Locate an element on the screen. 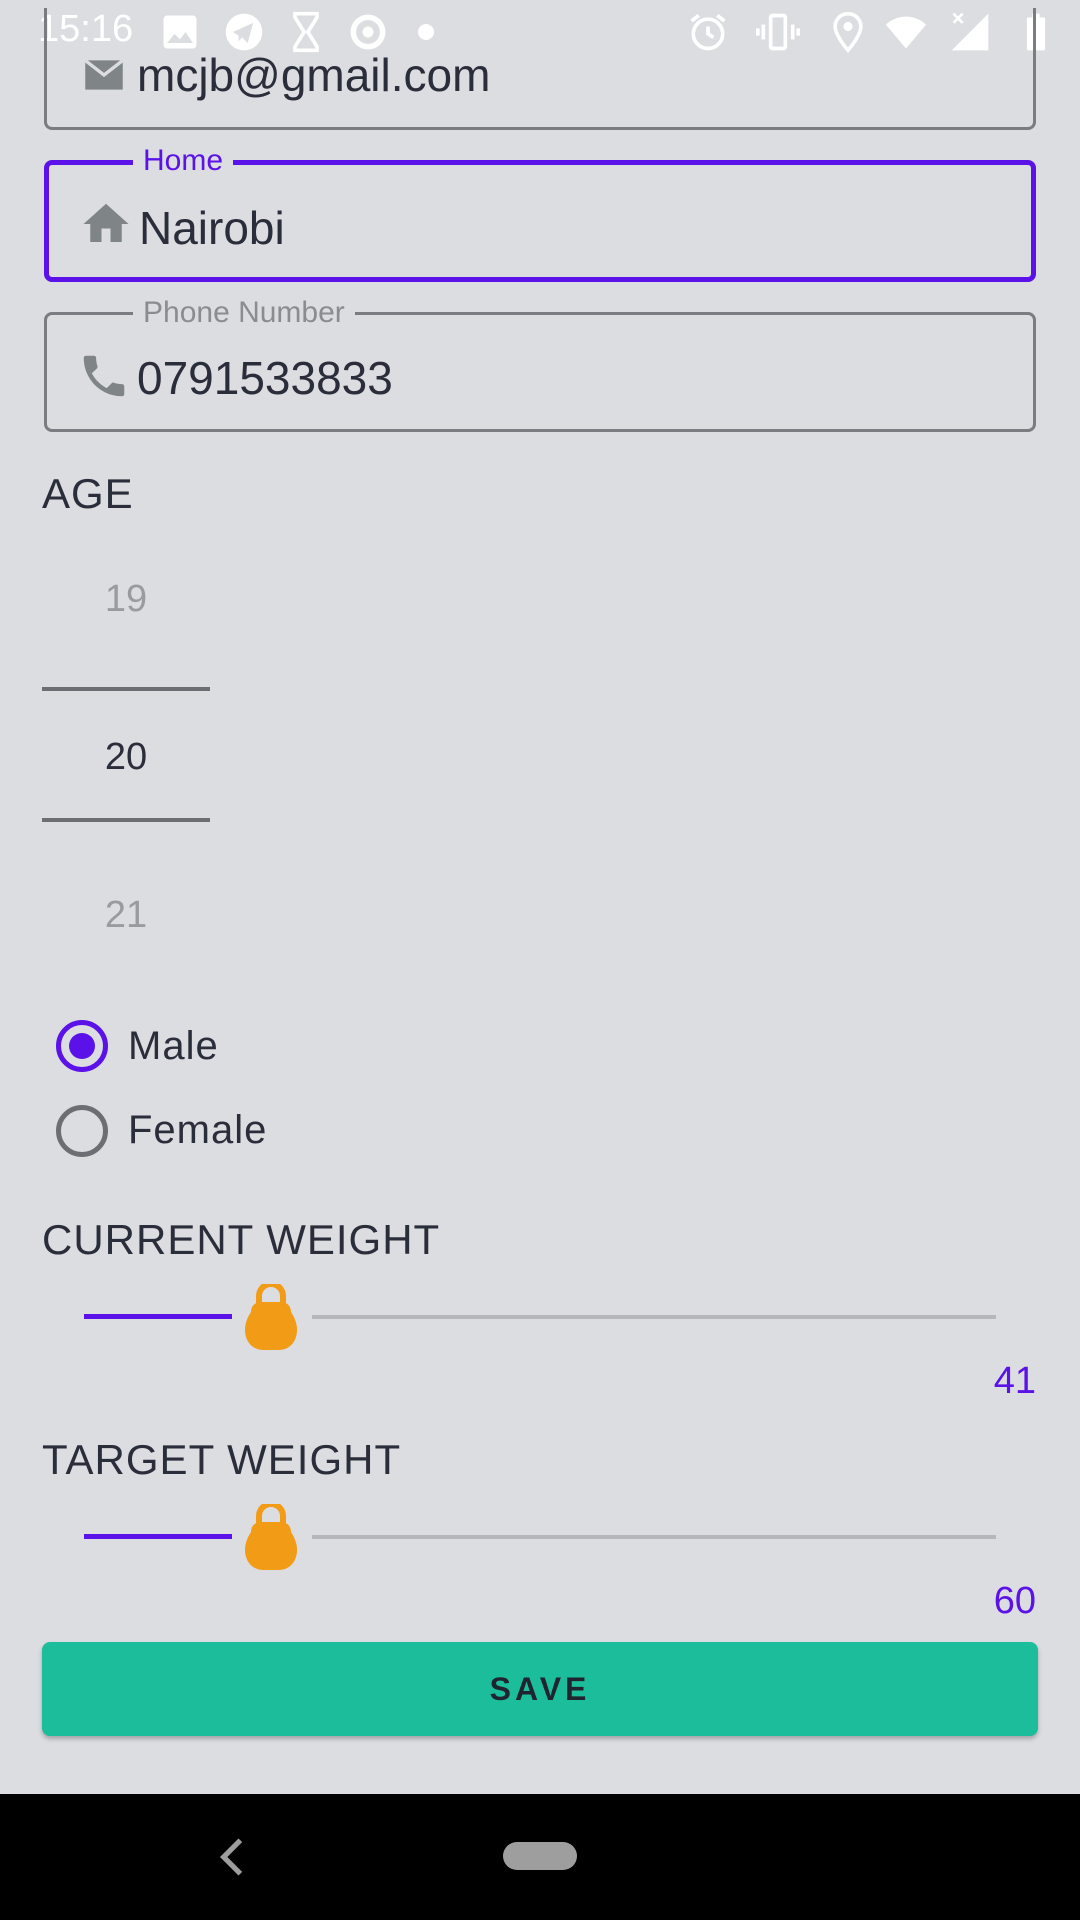 This screenshot has width=1080, height=1920. navigation-bar is located at coordinates (540, 1857).